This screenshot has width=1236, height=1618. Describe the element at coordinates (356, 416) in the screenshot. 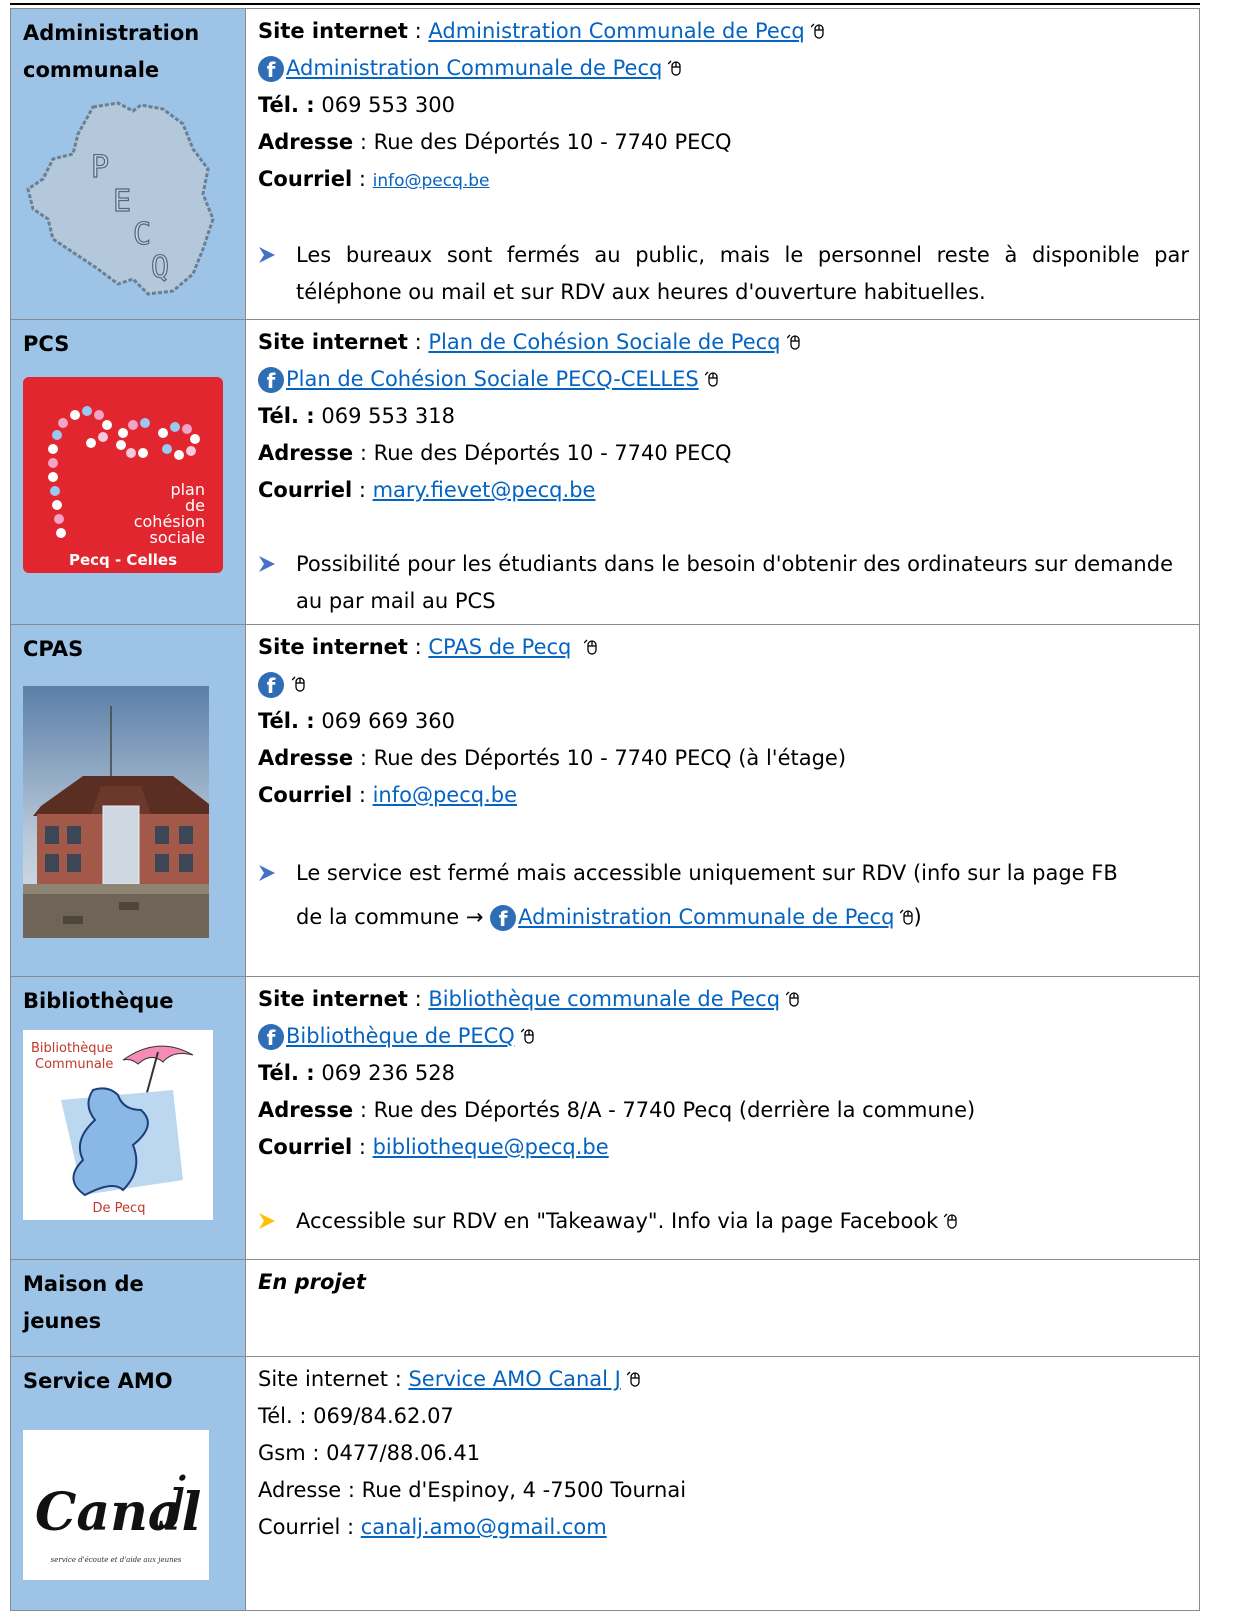

I see `phone-line: Tél. : 069 553 318` at that location.